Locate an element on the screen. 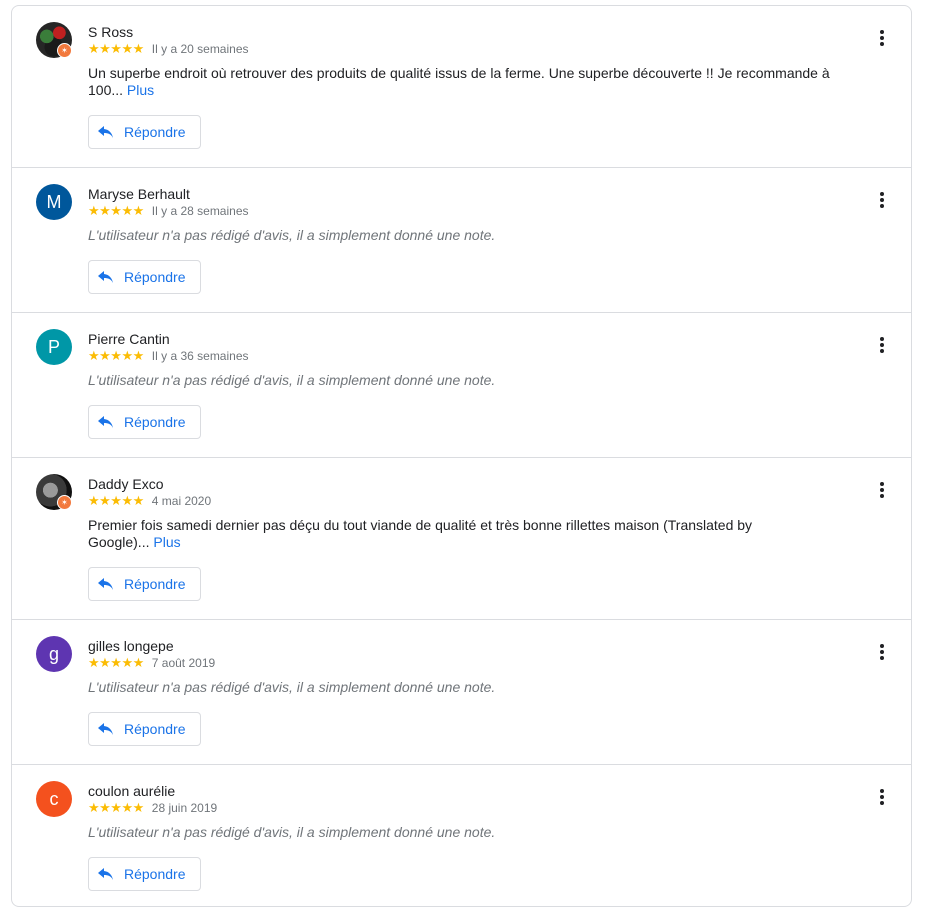  review-date: Il y a 20 semaines is located at coordinates (200, 49).